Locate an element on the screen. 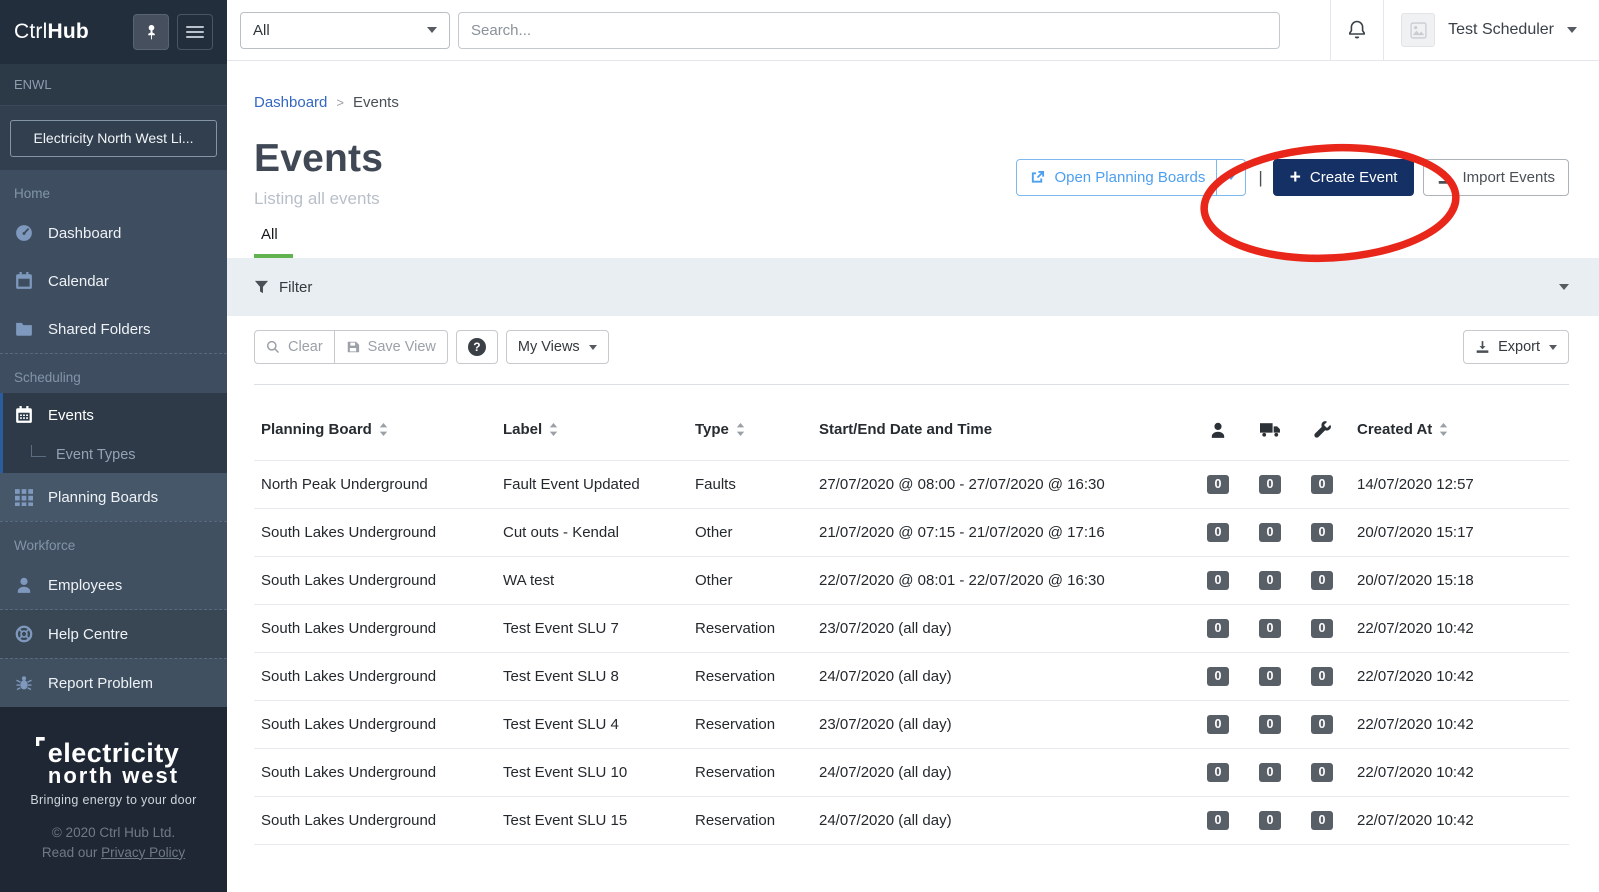  import-events-label: Import Events is located at coordinates (1508, 177).